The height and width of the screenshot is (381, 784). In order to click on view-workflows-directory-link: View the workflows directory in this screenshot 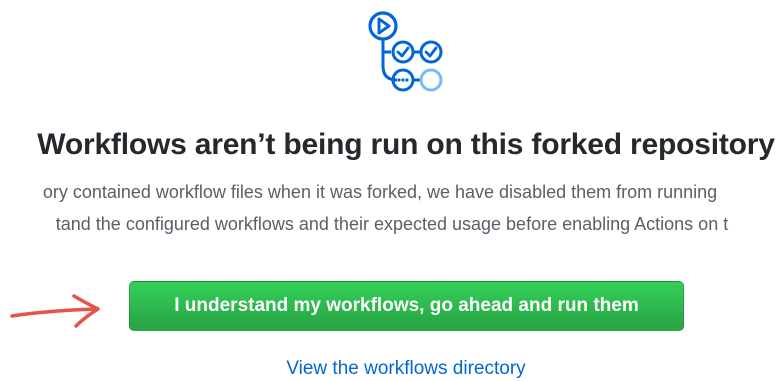, I will do `click(392, 369)`.